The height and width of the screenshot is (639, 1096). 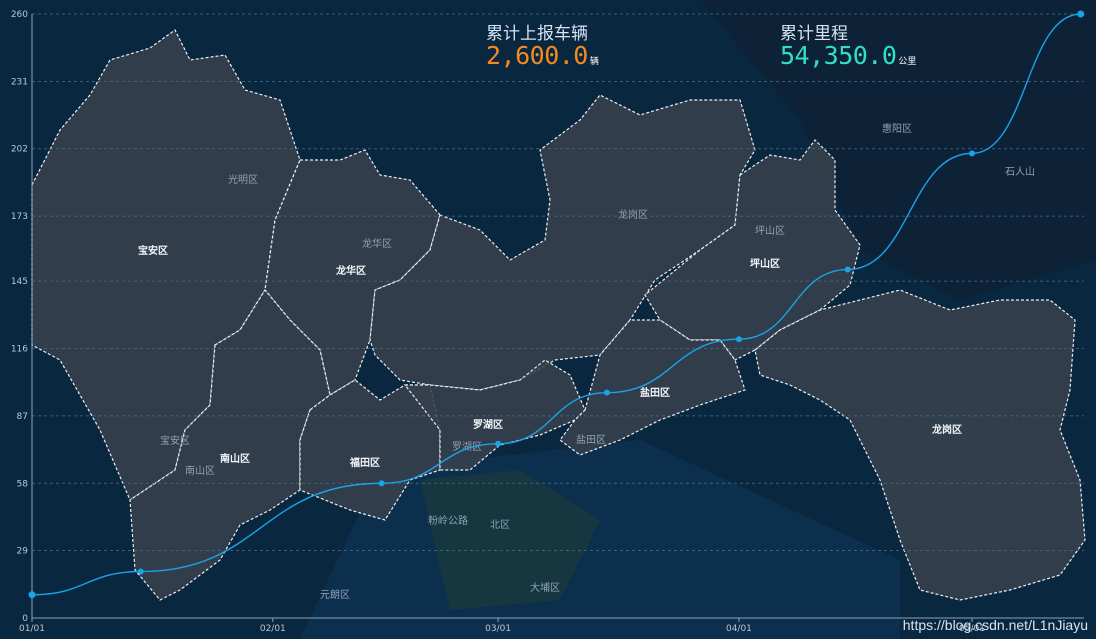 I want to click on y-tick-label: 58, so click(x=23, y=484).